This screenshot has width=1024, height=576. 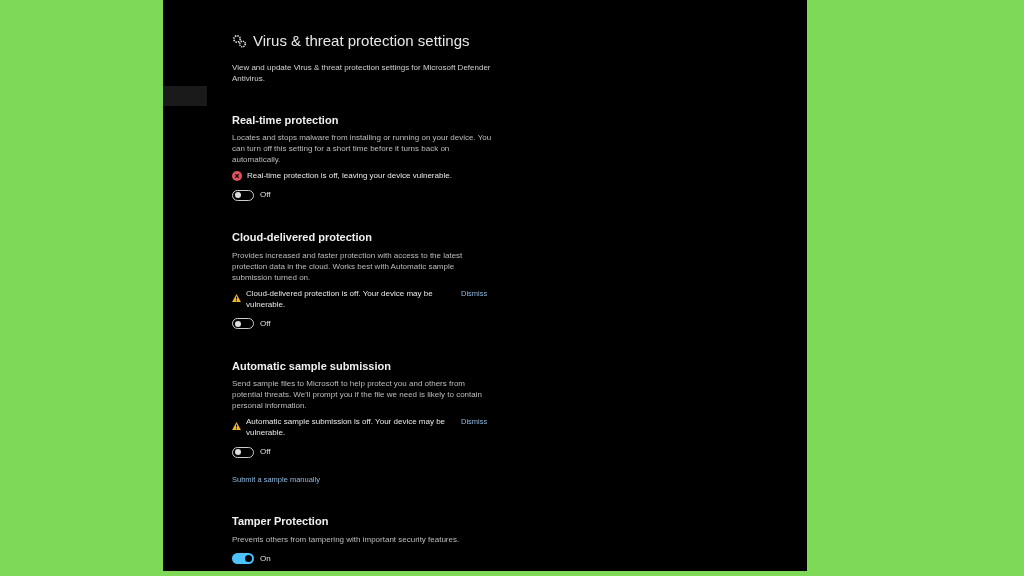 I want to click on alert-message: Real-time protection is off, leaving your device vulnerable., so click(x=350, y=175).